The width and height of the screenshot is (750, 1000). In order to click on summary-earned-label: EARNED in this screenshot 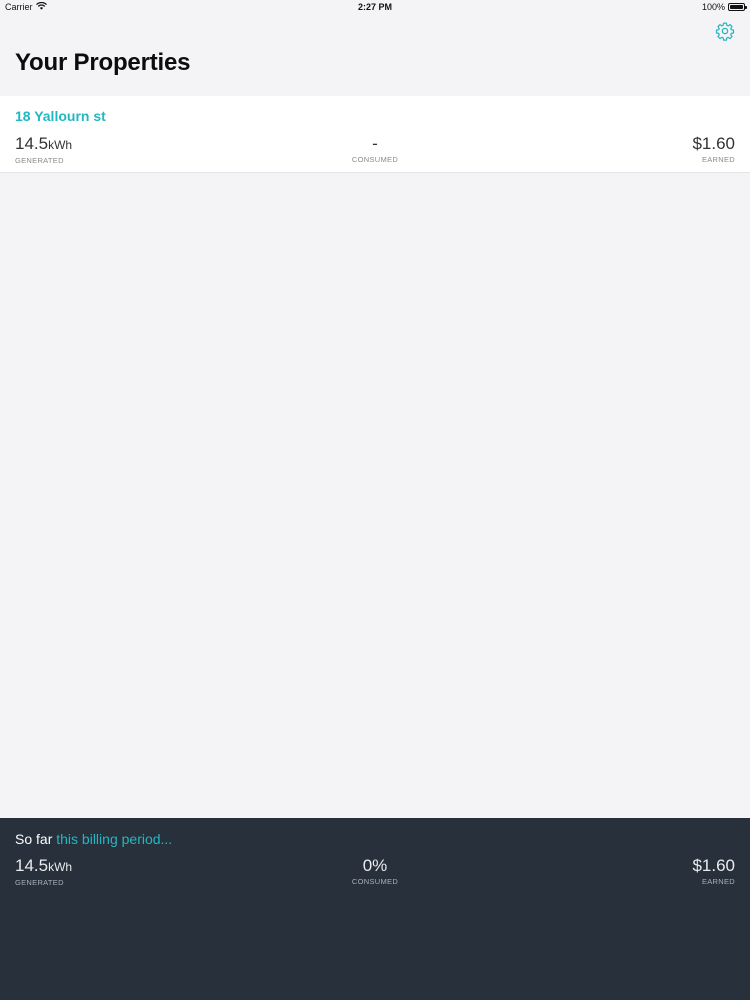, I will do `click(718, 881)`.